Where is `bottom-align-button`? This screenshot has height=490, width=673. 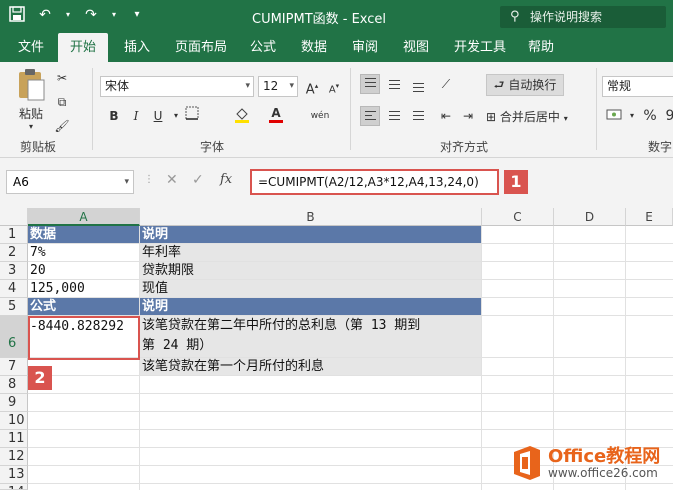
bottom-align-button is located at coordinates (418, 84).